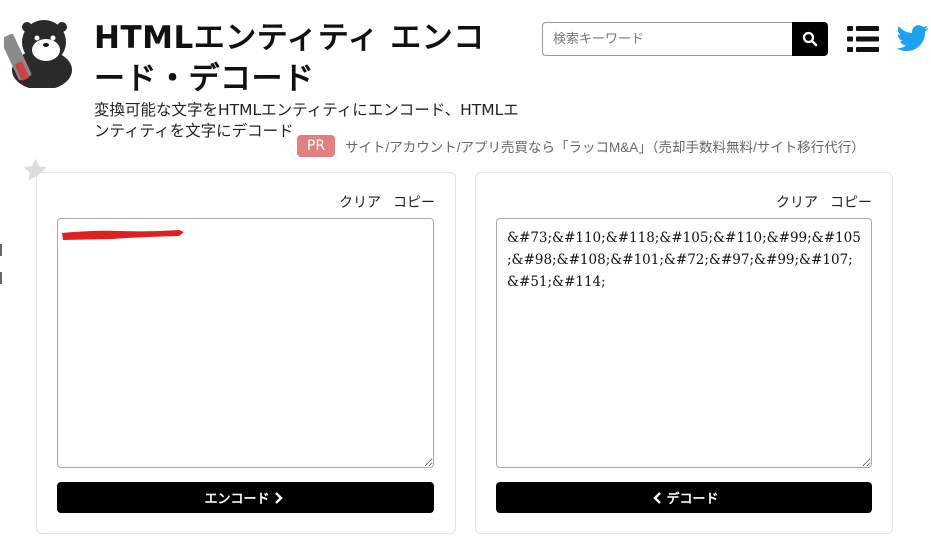 The width and height of the screenshot is (931, 543). I want to click on encode-clear-button: クリア, so click(360, 202).